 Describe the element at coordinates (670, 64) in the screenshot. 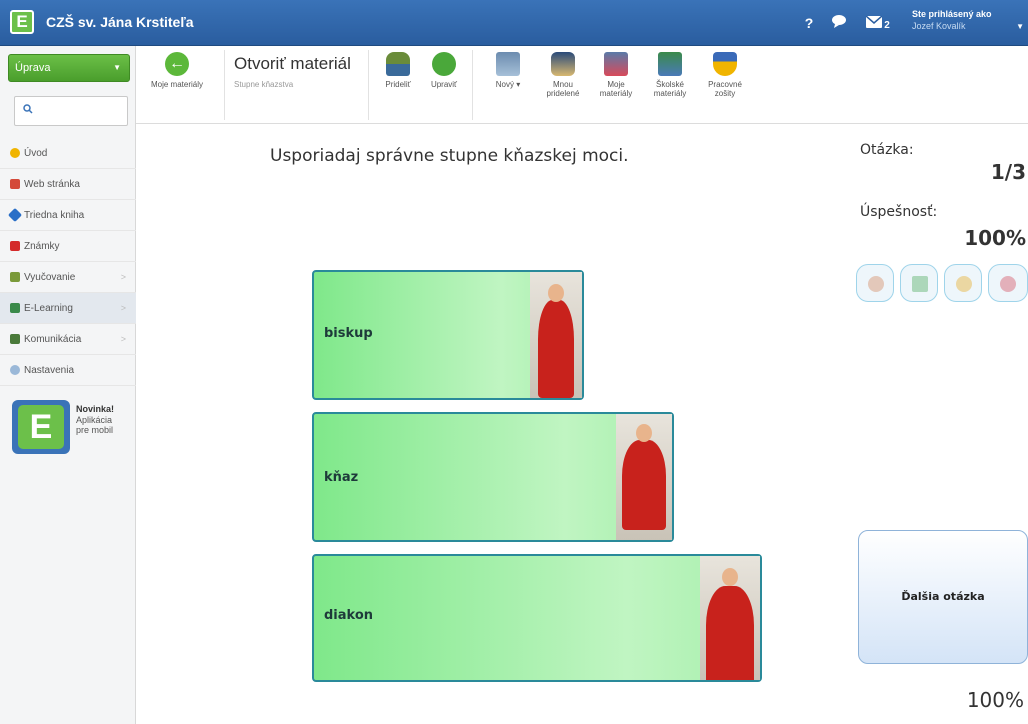

I see `school-materials-icon` at that location.